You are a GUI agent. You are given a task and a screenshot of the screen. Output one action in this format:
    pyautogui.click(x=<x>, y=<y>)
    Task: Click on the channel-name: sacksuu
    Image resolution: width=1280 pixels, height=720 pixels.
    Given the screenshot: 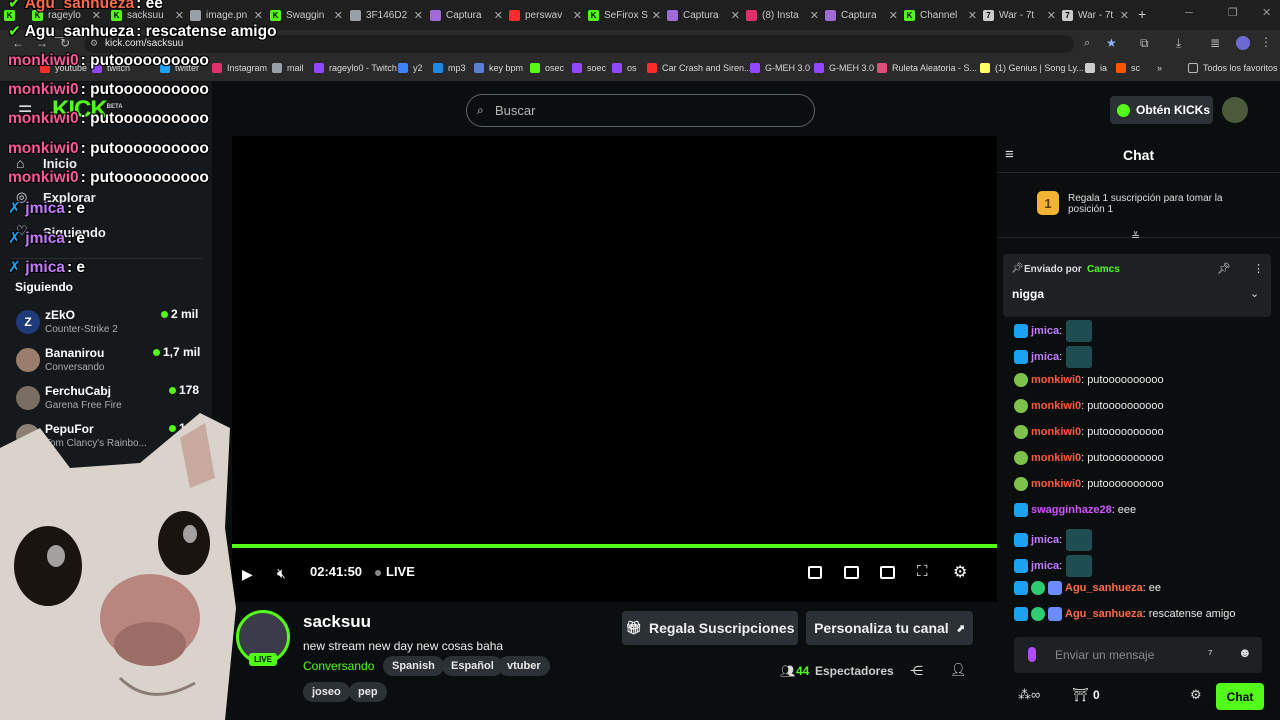 What is the action you would take?
    pyautogui.click(x=337, y=622)
    